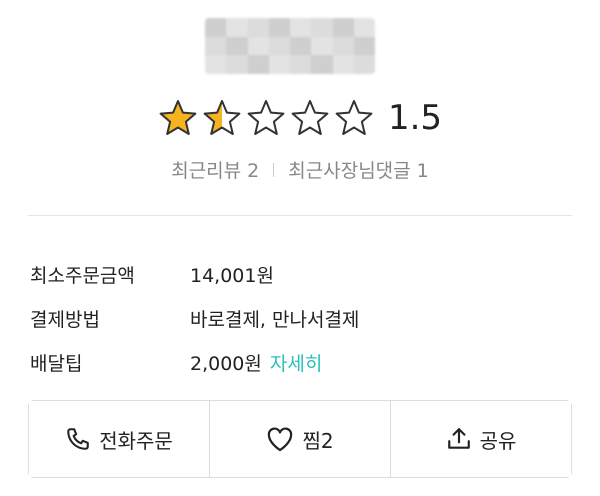  I want to click on call-order-button: 전화주문, so click(119, 439).